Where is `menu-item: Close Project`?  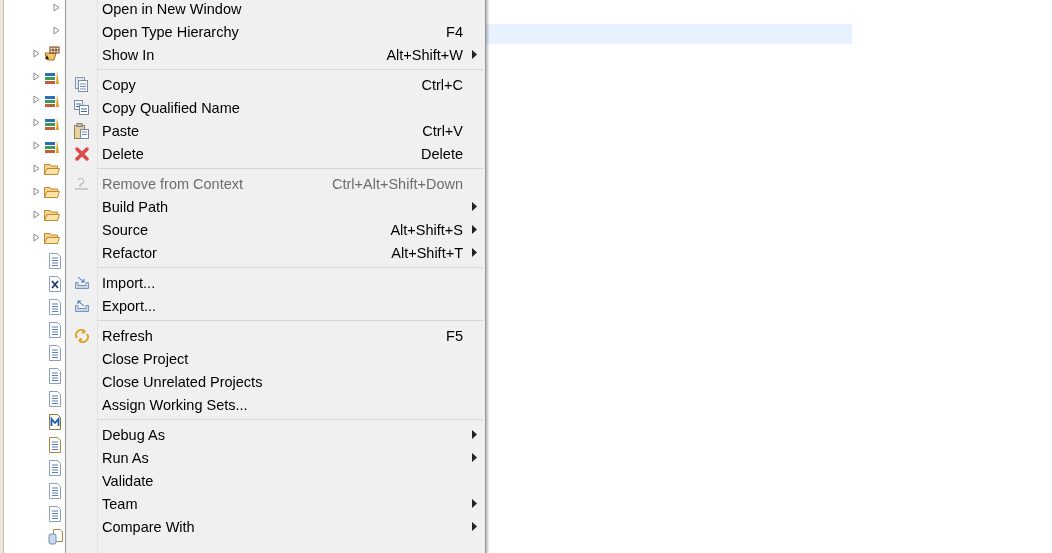
menu-item: Close Project is located at coordinates (275, 358).